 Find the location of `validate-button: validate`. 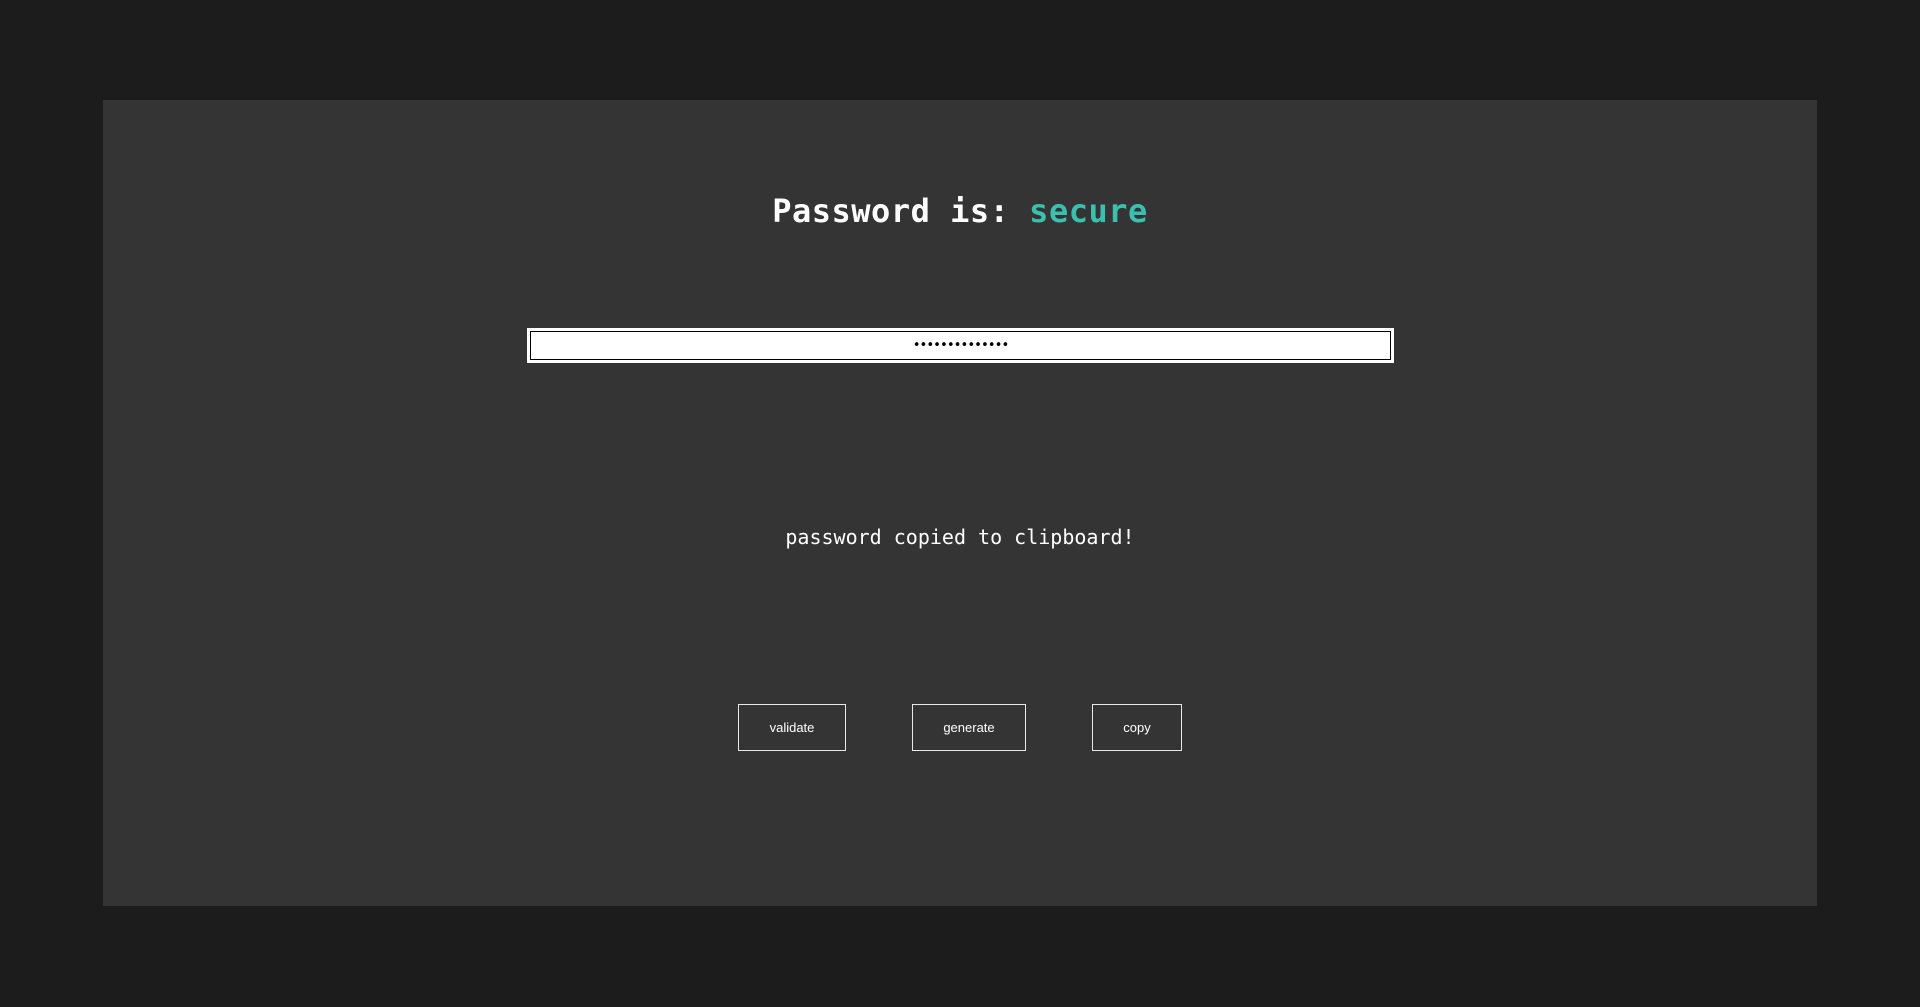

validate-button: validate is located at coordinates (792, 727).